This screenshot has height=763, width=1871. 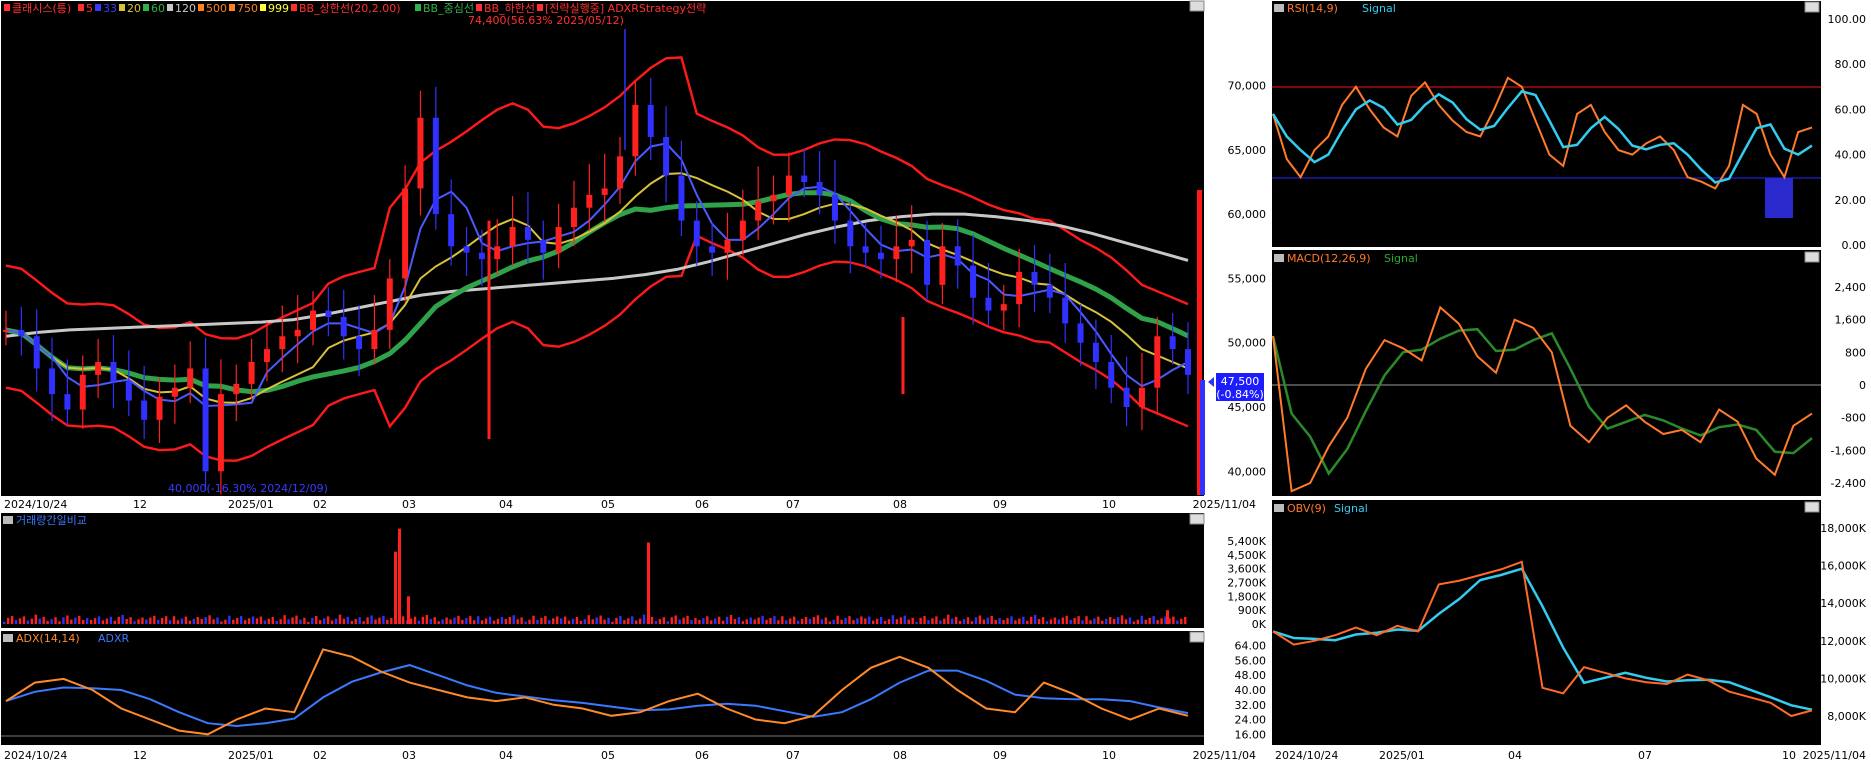 I want to click on obv-panel: OBV(9) Signal, so click(x=1546, y=622).